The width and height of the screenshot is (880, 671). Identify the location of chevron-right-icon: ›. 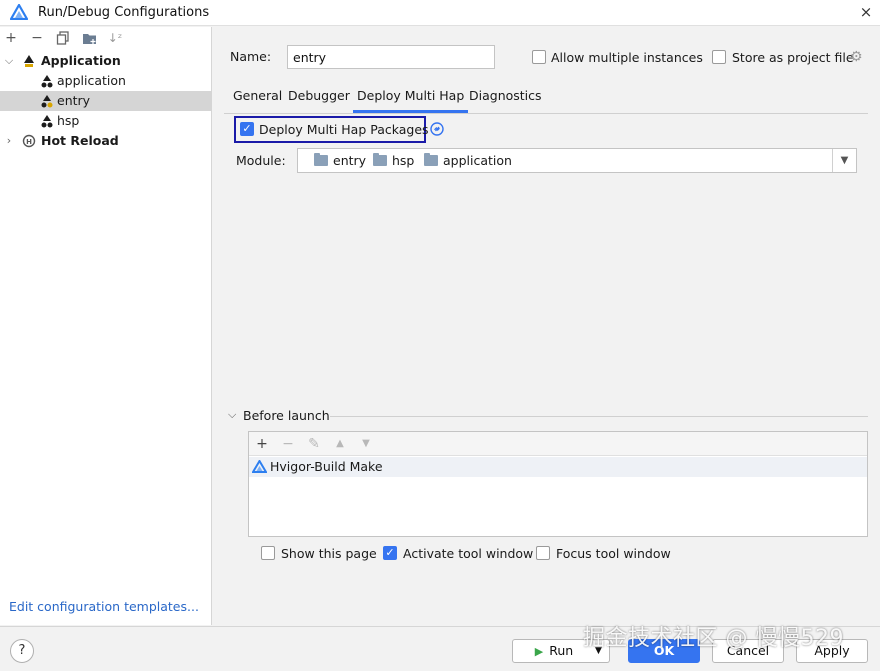
(9, 141).